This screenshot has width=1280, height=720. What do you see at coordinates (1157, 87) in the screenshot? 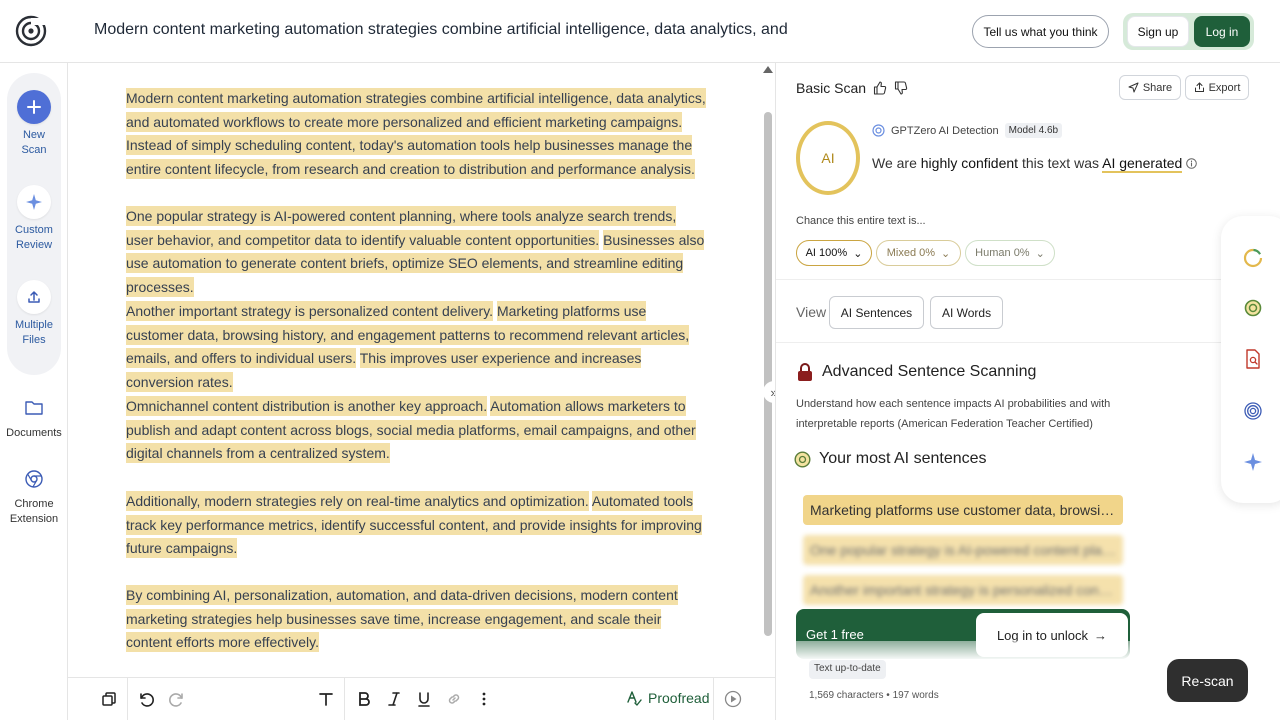
I see `share-label: Share` at bounding box center [1157, 87].